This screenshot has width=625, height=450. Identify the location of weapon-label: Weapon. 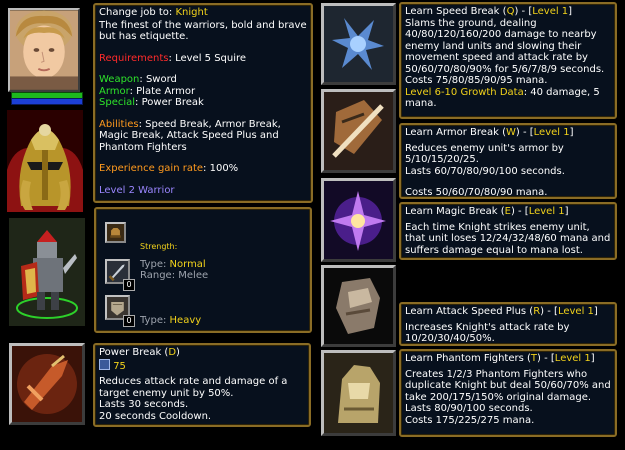
(119, 79).